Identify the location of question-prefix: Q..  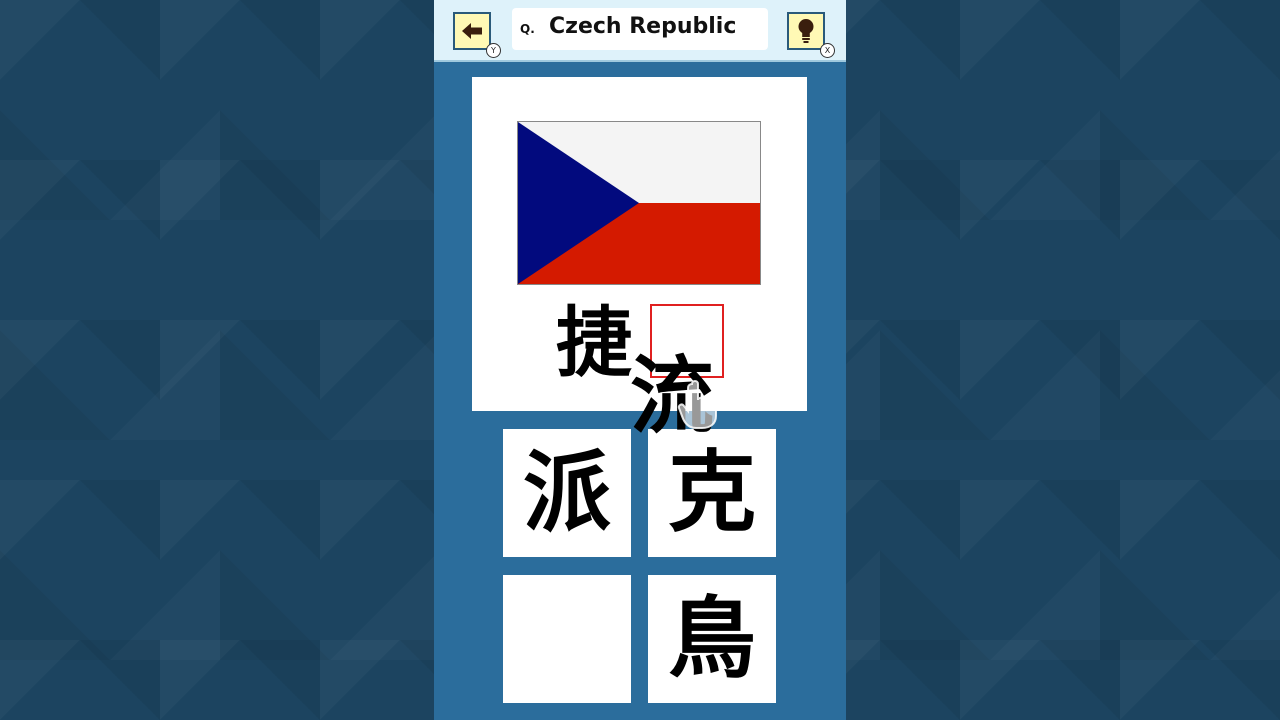
(527, 29).